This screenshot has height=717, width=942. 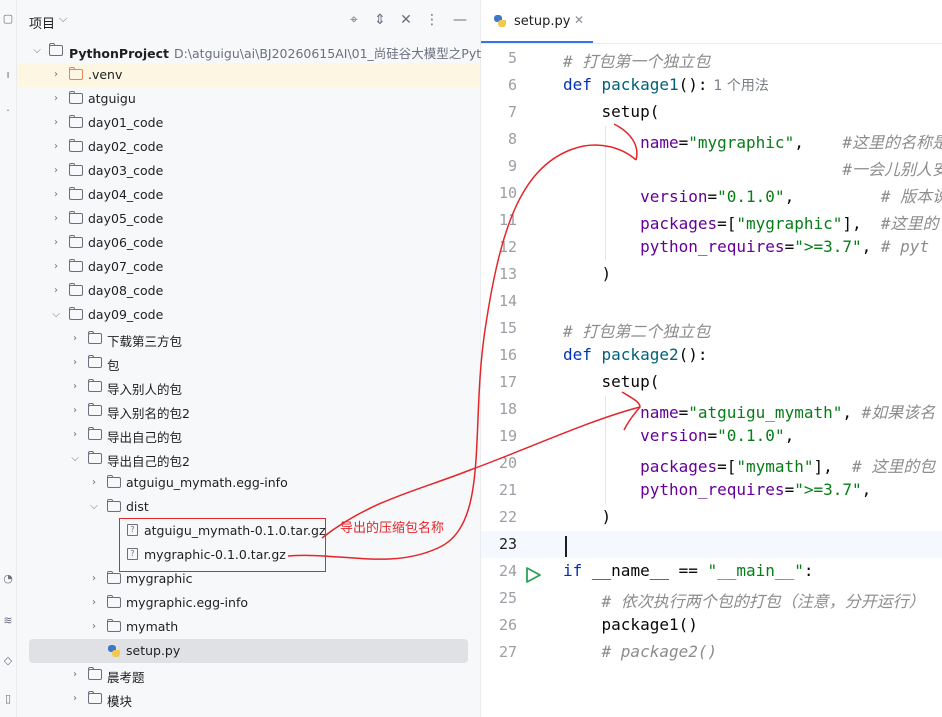 What do you see at coordinates (42, 22) in the screenshot?
I see `project-panel-title: 项目` at bounding box center [42, 22].